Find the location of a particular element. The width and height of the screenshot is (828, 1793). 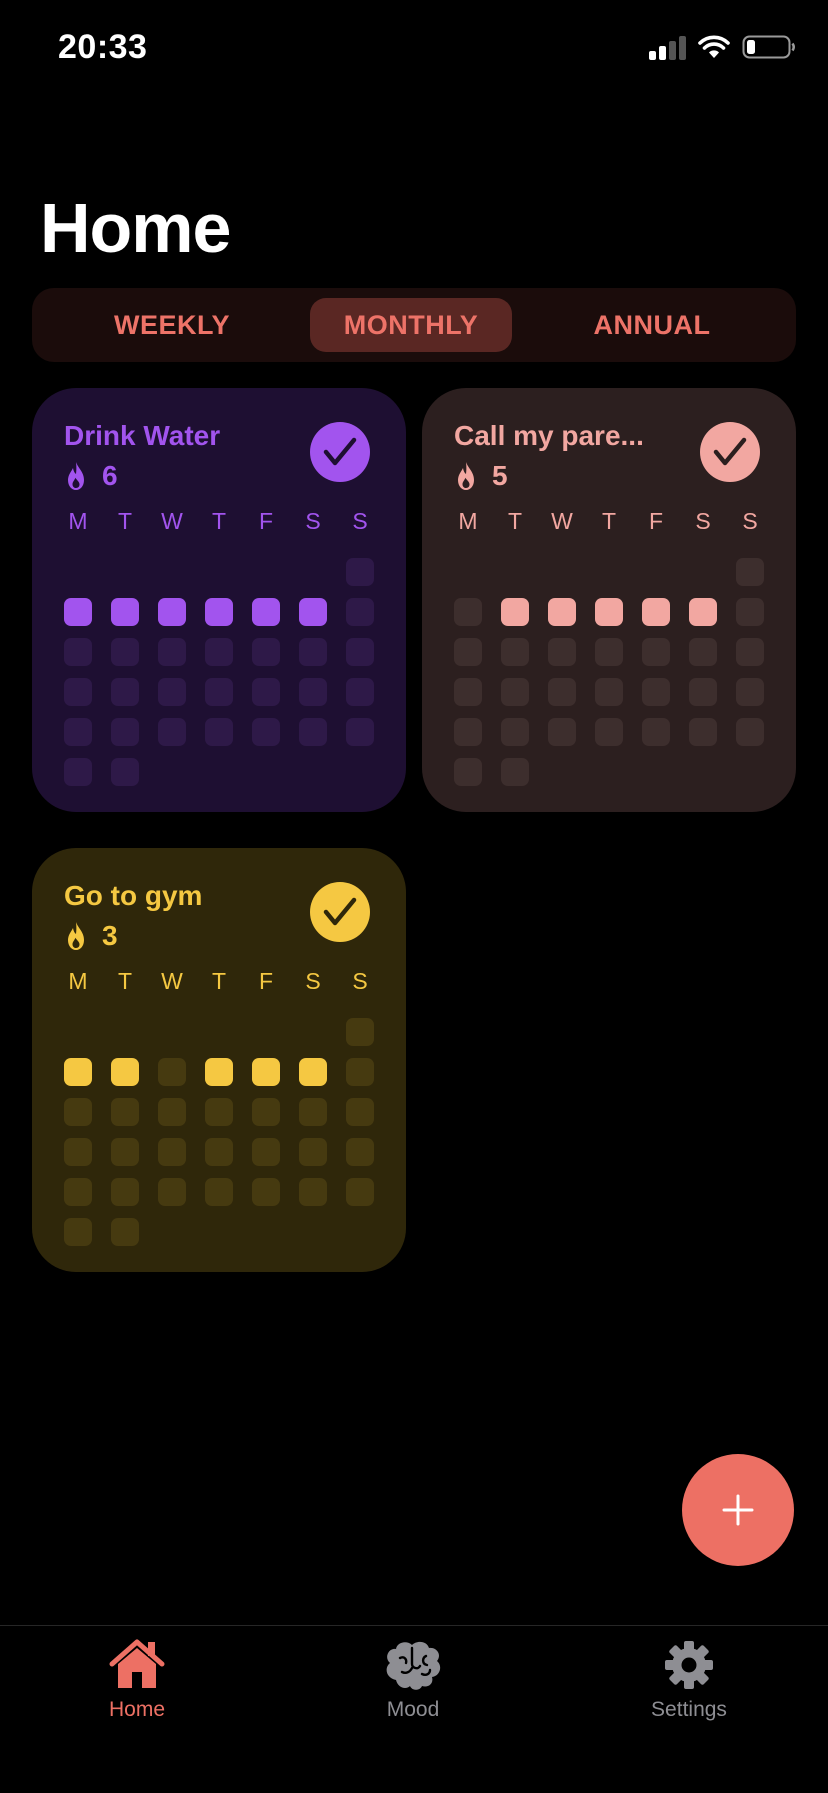

add-habit-button is located at coordinates (738, 1510).